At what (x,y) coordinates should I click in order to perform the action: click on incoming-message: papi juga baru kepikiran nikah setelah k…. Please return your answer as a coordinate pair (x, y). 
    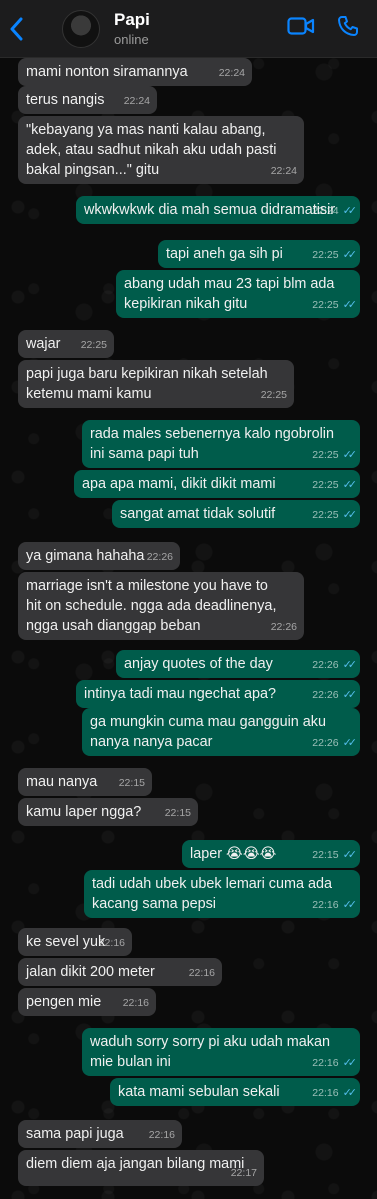
    Looking at the image, I should click on (156, 384).